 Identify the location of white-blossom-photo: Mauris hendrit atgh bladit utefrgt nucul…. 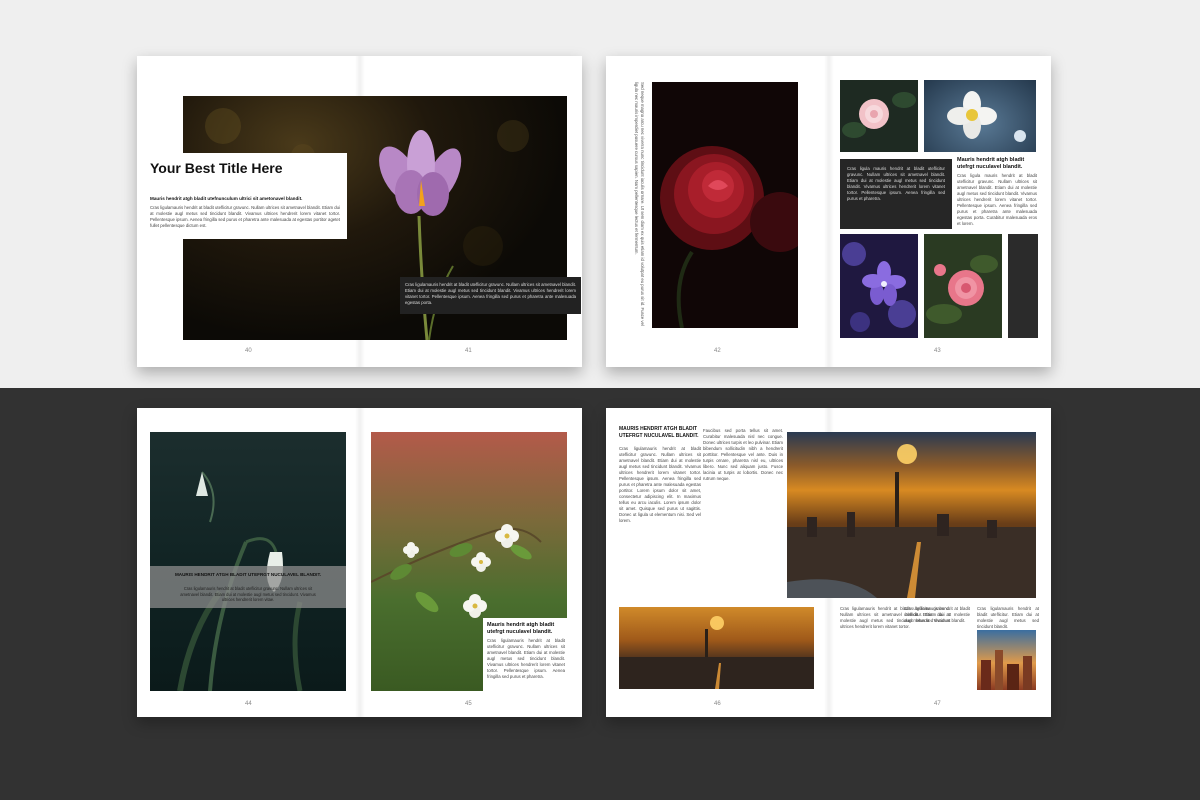
(469, 561).